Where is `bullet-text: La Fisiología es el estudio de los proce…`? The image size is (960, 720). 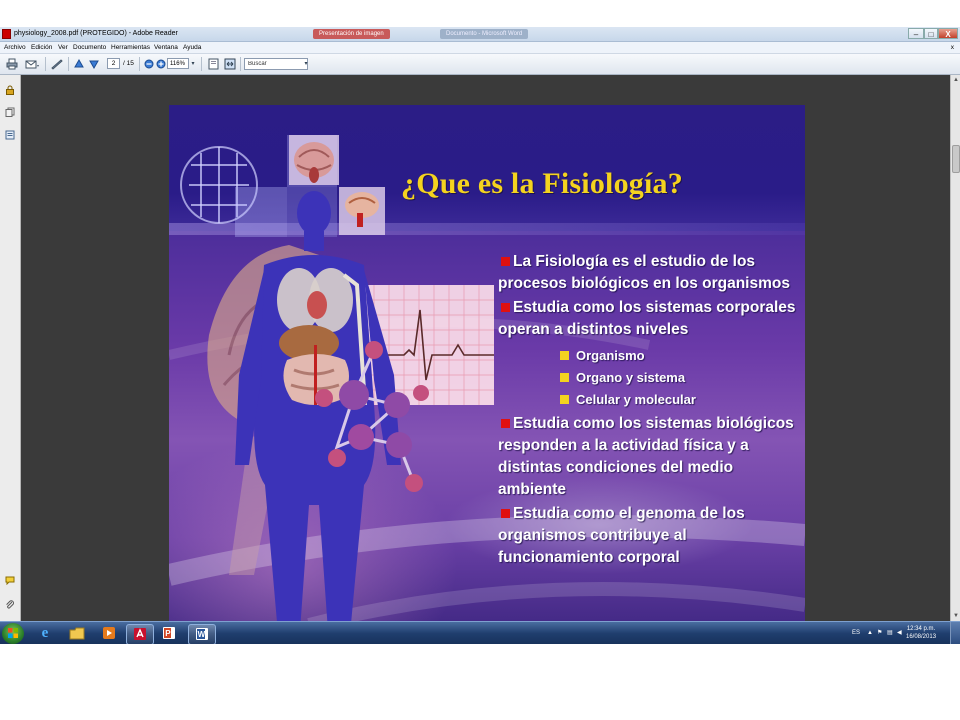
bullet-text: La Fisiología es el estudio de los proce… is located at coordinates (644, 272).